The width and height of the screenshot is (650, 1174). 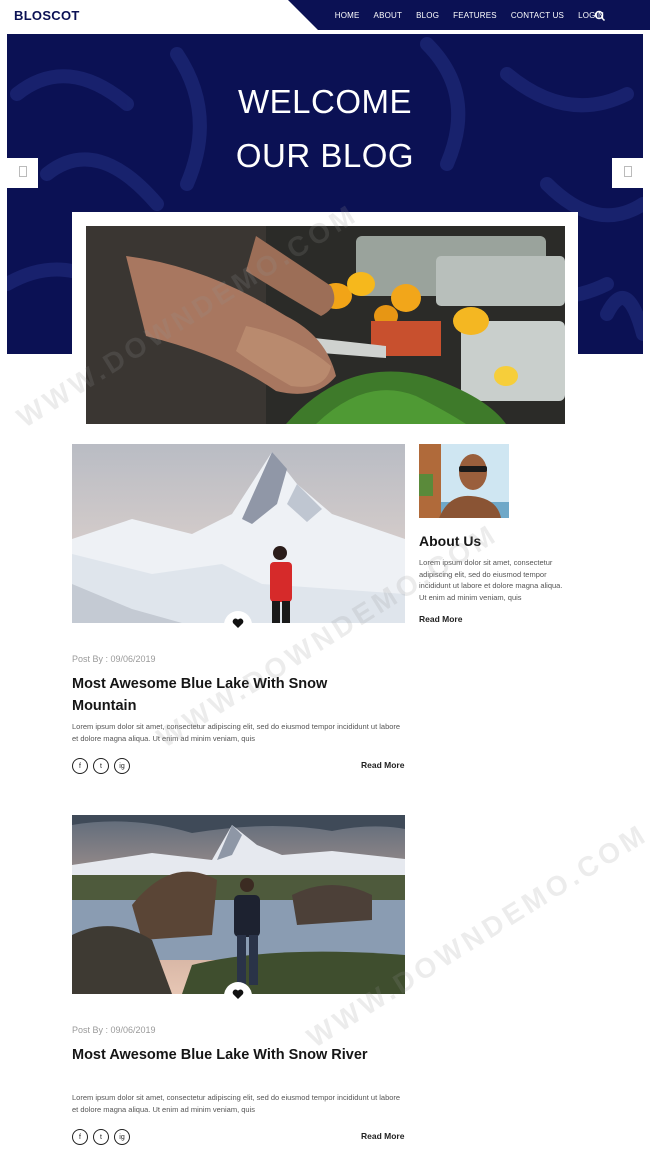 I want to click on slider-prev-button, so click(x=22, y=173).